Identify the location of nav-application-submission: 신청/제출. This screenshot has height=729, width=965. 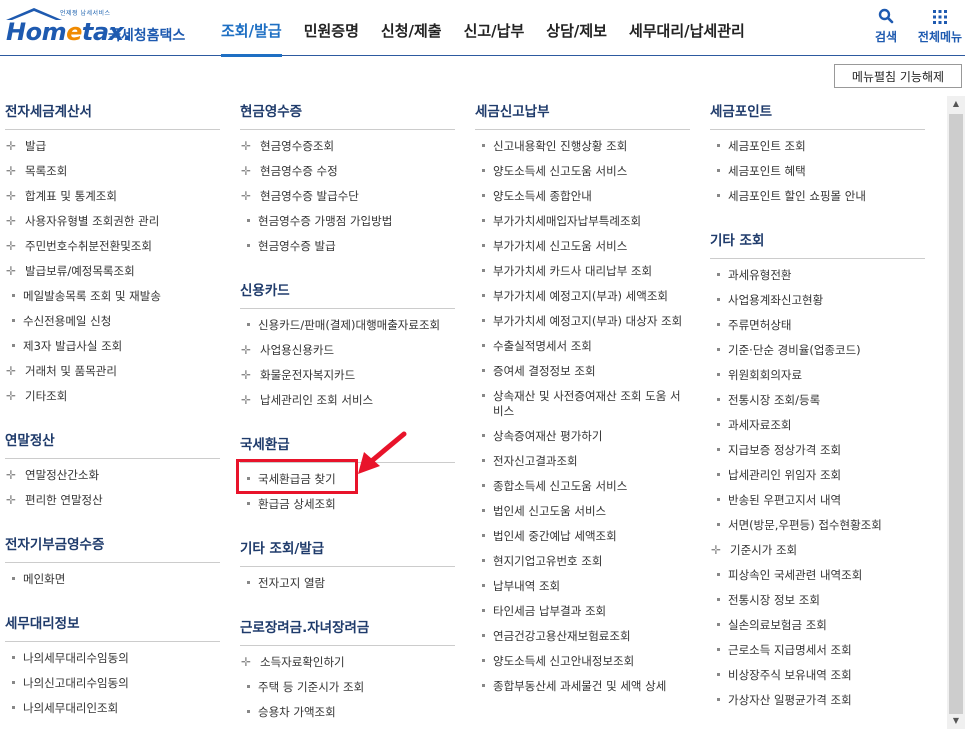
(411, 28).